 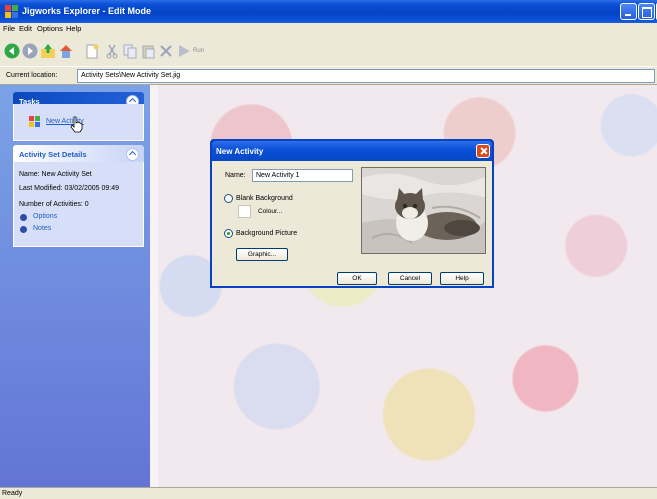 What do you see at coordinates (228, 233) in the screenshot?
I see `background-picture-radio` at bounding box center [228, 233].